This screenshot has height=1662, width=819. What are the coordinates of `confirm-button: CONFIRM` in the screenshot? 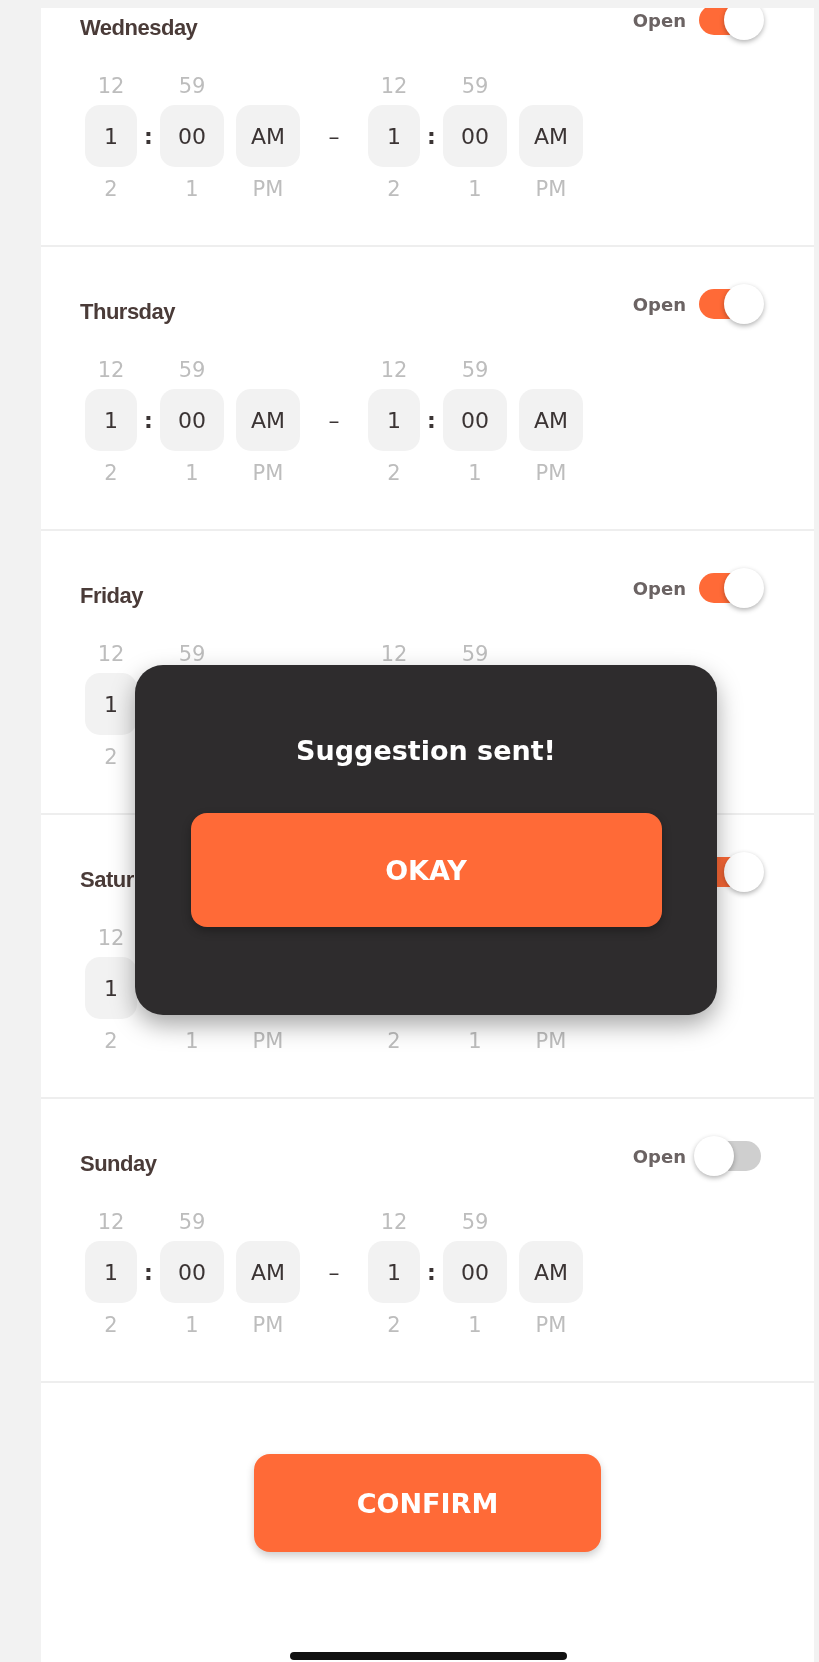 It's located at (427, 1503).